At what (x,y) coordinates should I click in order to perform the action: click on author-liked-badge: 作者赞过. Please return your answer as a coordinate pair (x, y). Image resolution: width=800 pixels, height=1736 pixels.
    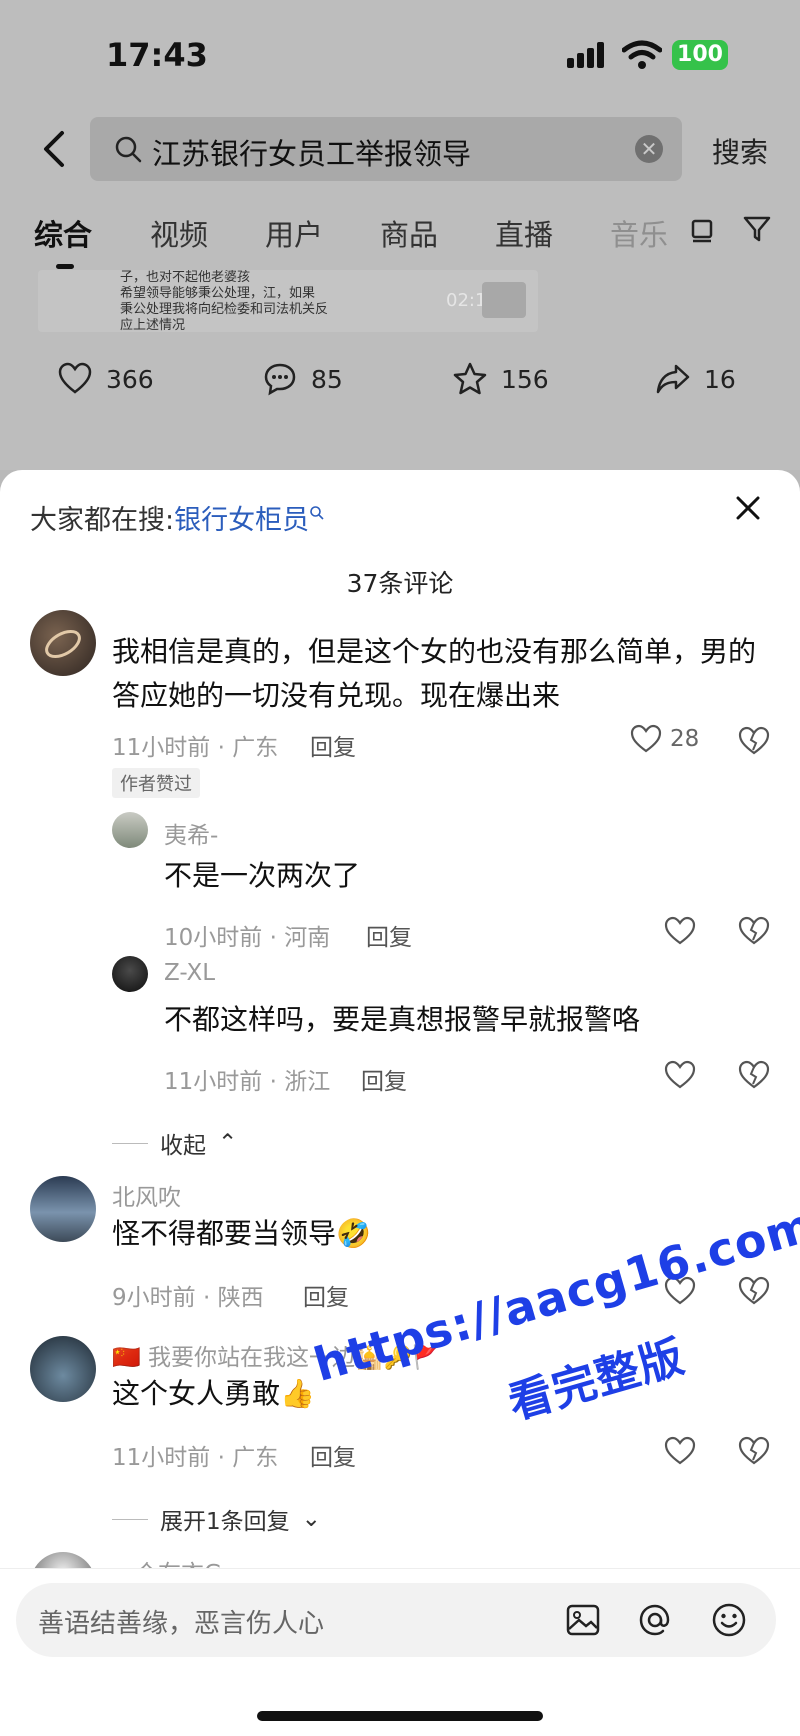
    Looking at the image, I should click on (156, 783).